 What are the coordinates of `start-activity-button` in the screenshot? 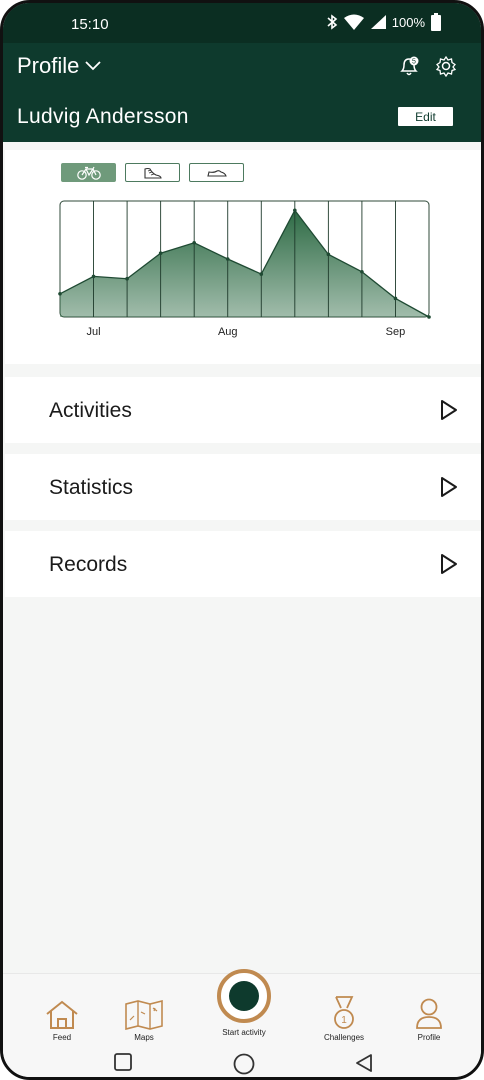 It's located at (244, 996).